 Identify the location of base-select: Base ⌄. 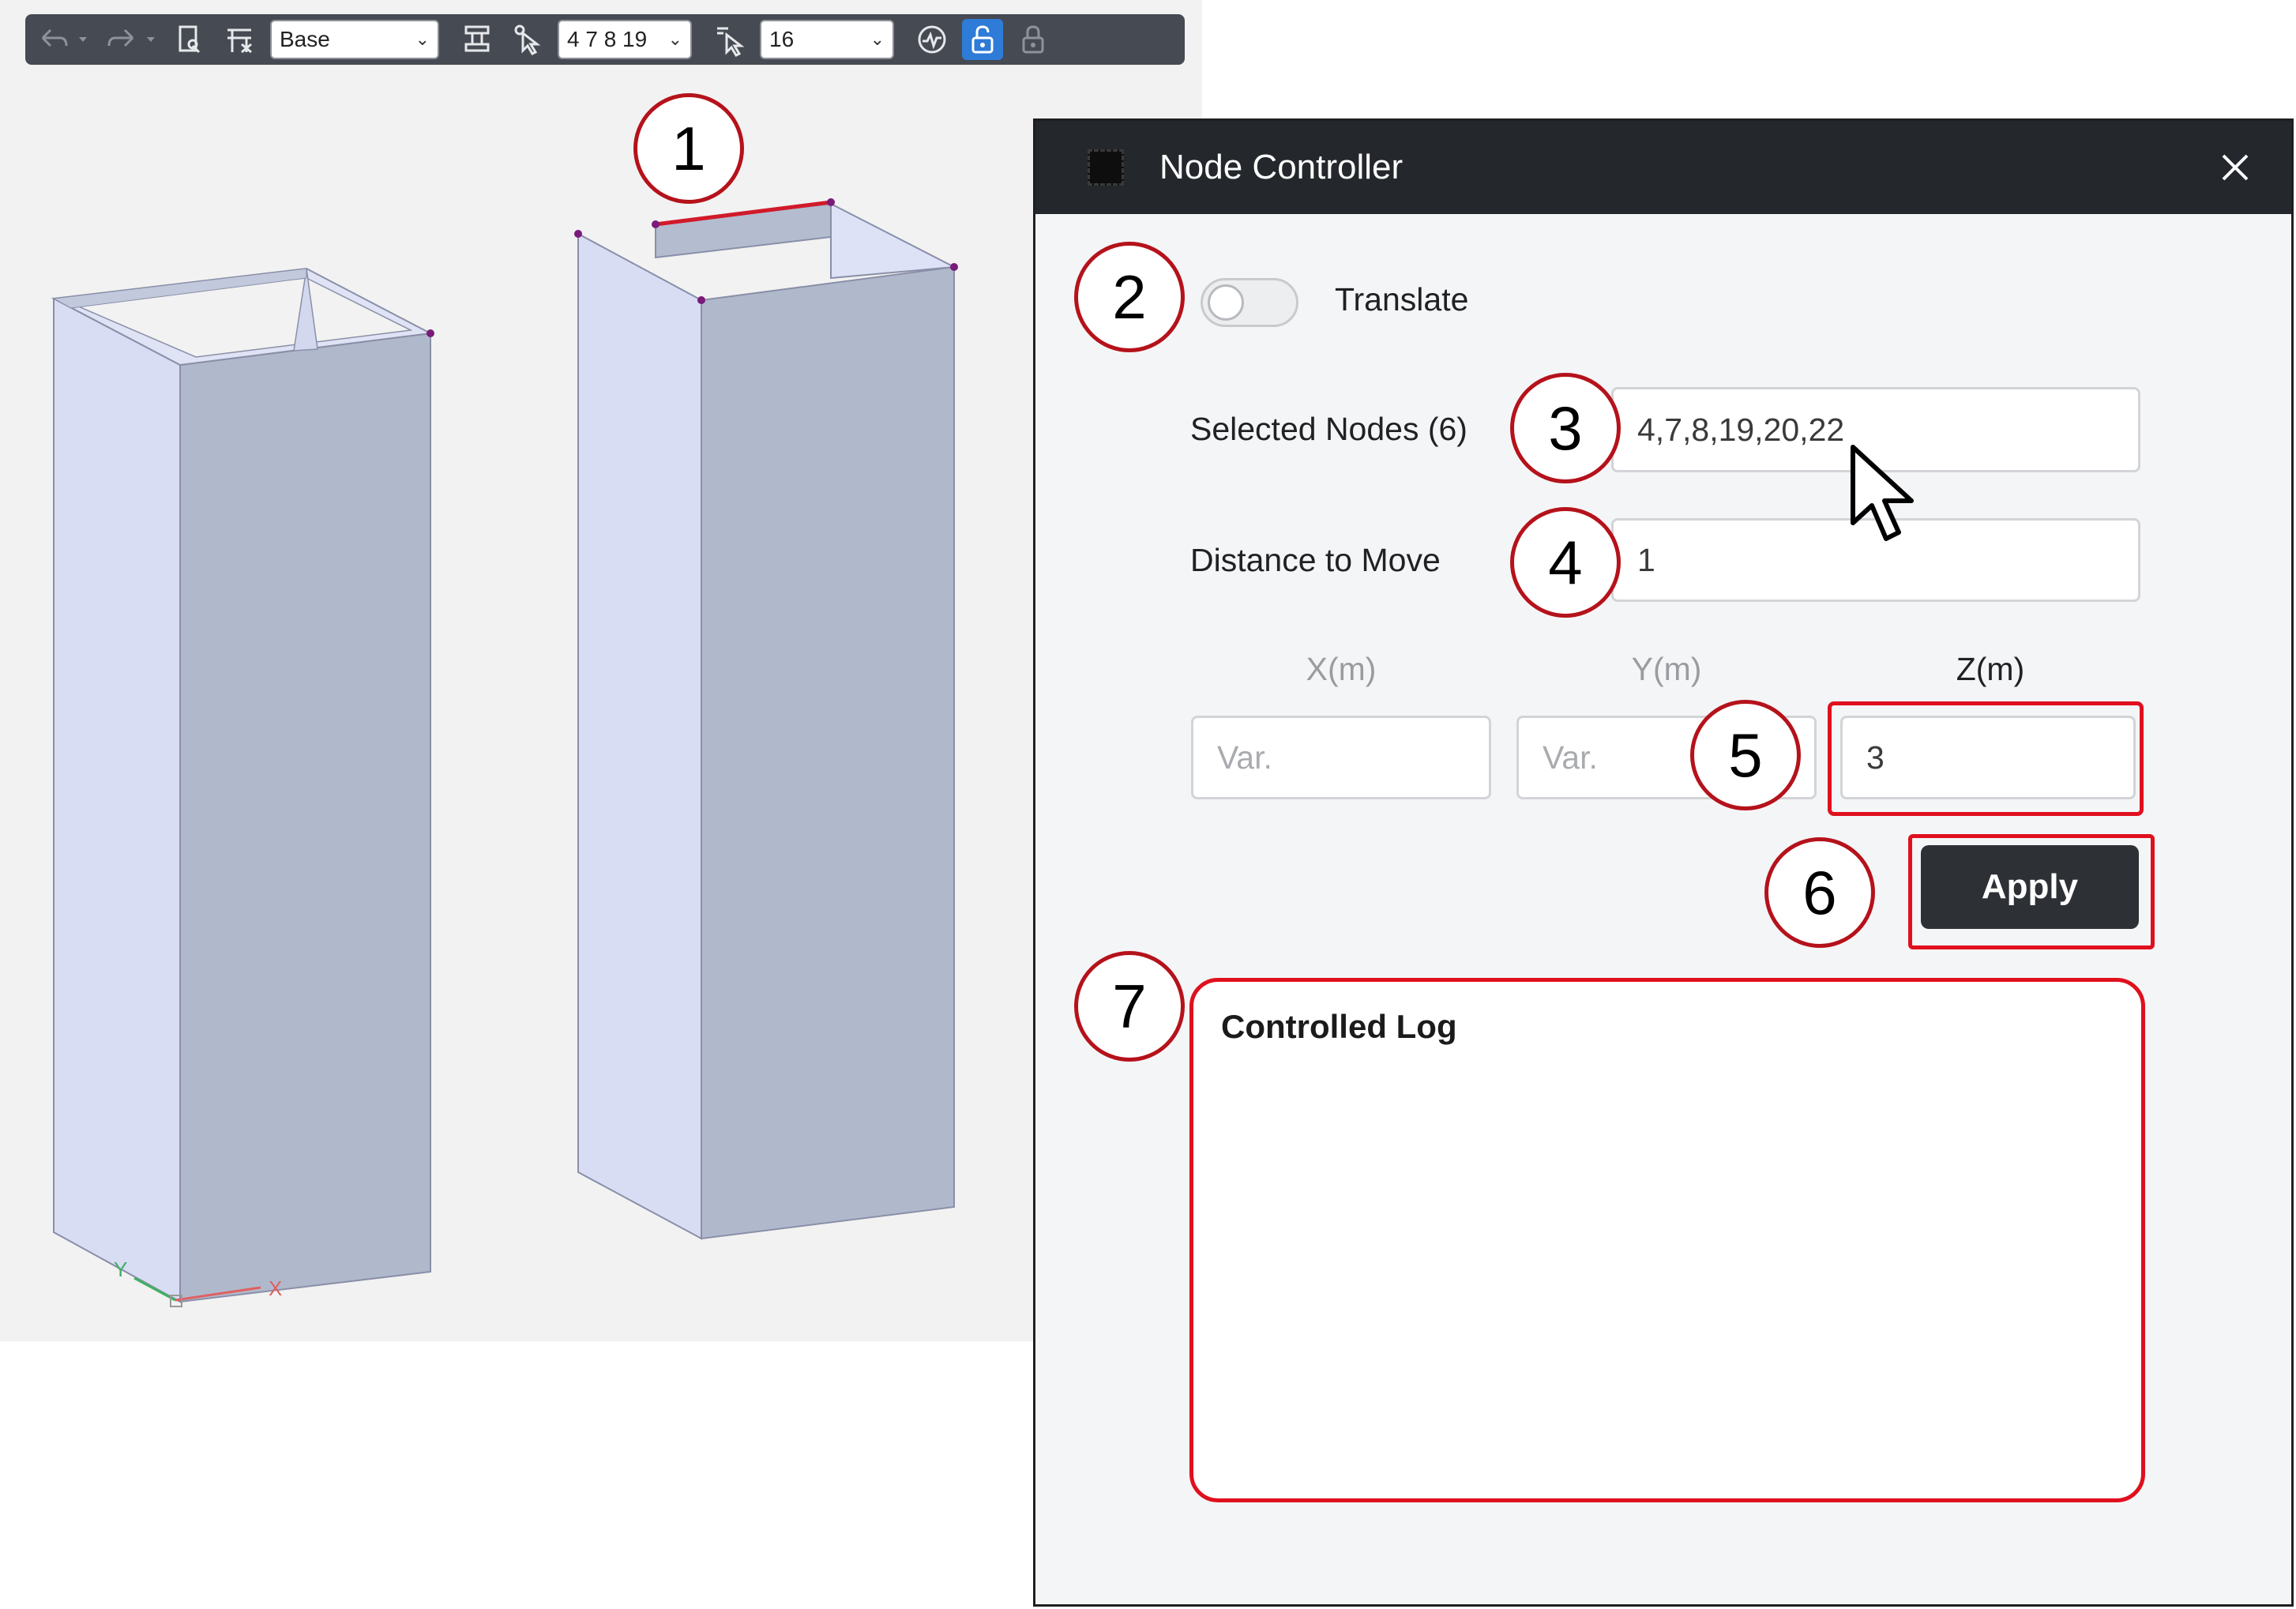
(354, 39).